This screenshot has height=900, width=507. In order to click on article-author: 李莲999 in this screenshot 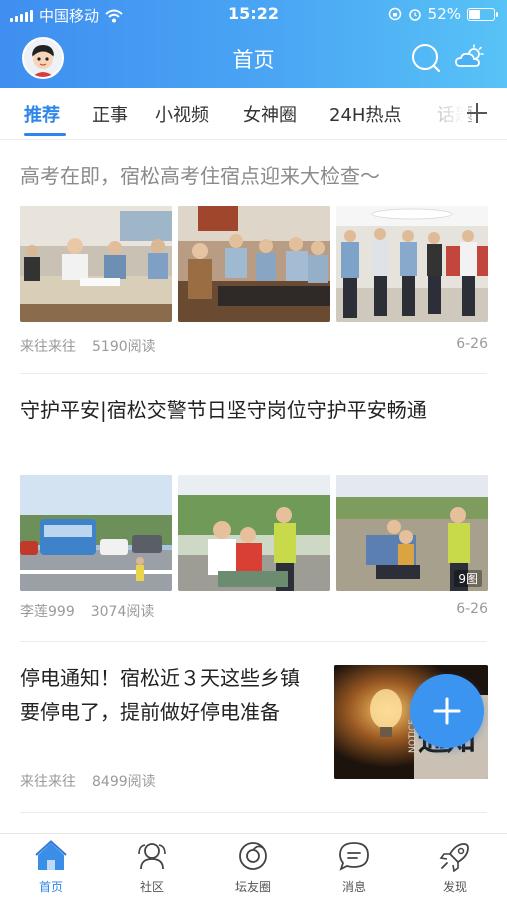, I will do `click(47, 612)`.